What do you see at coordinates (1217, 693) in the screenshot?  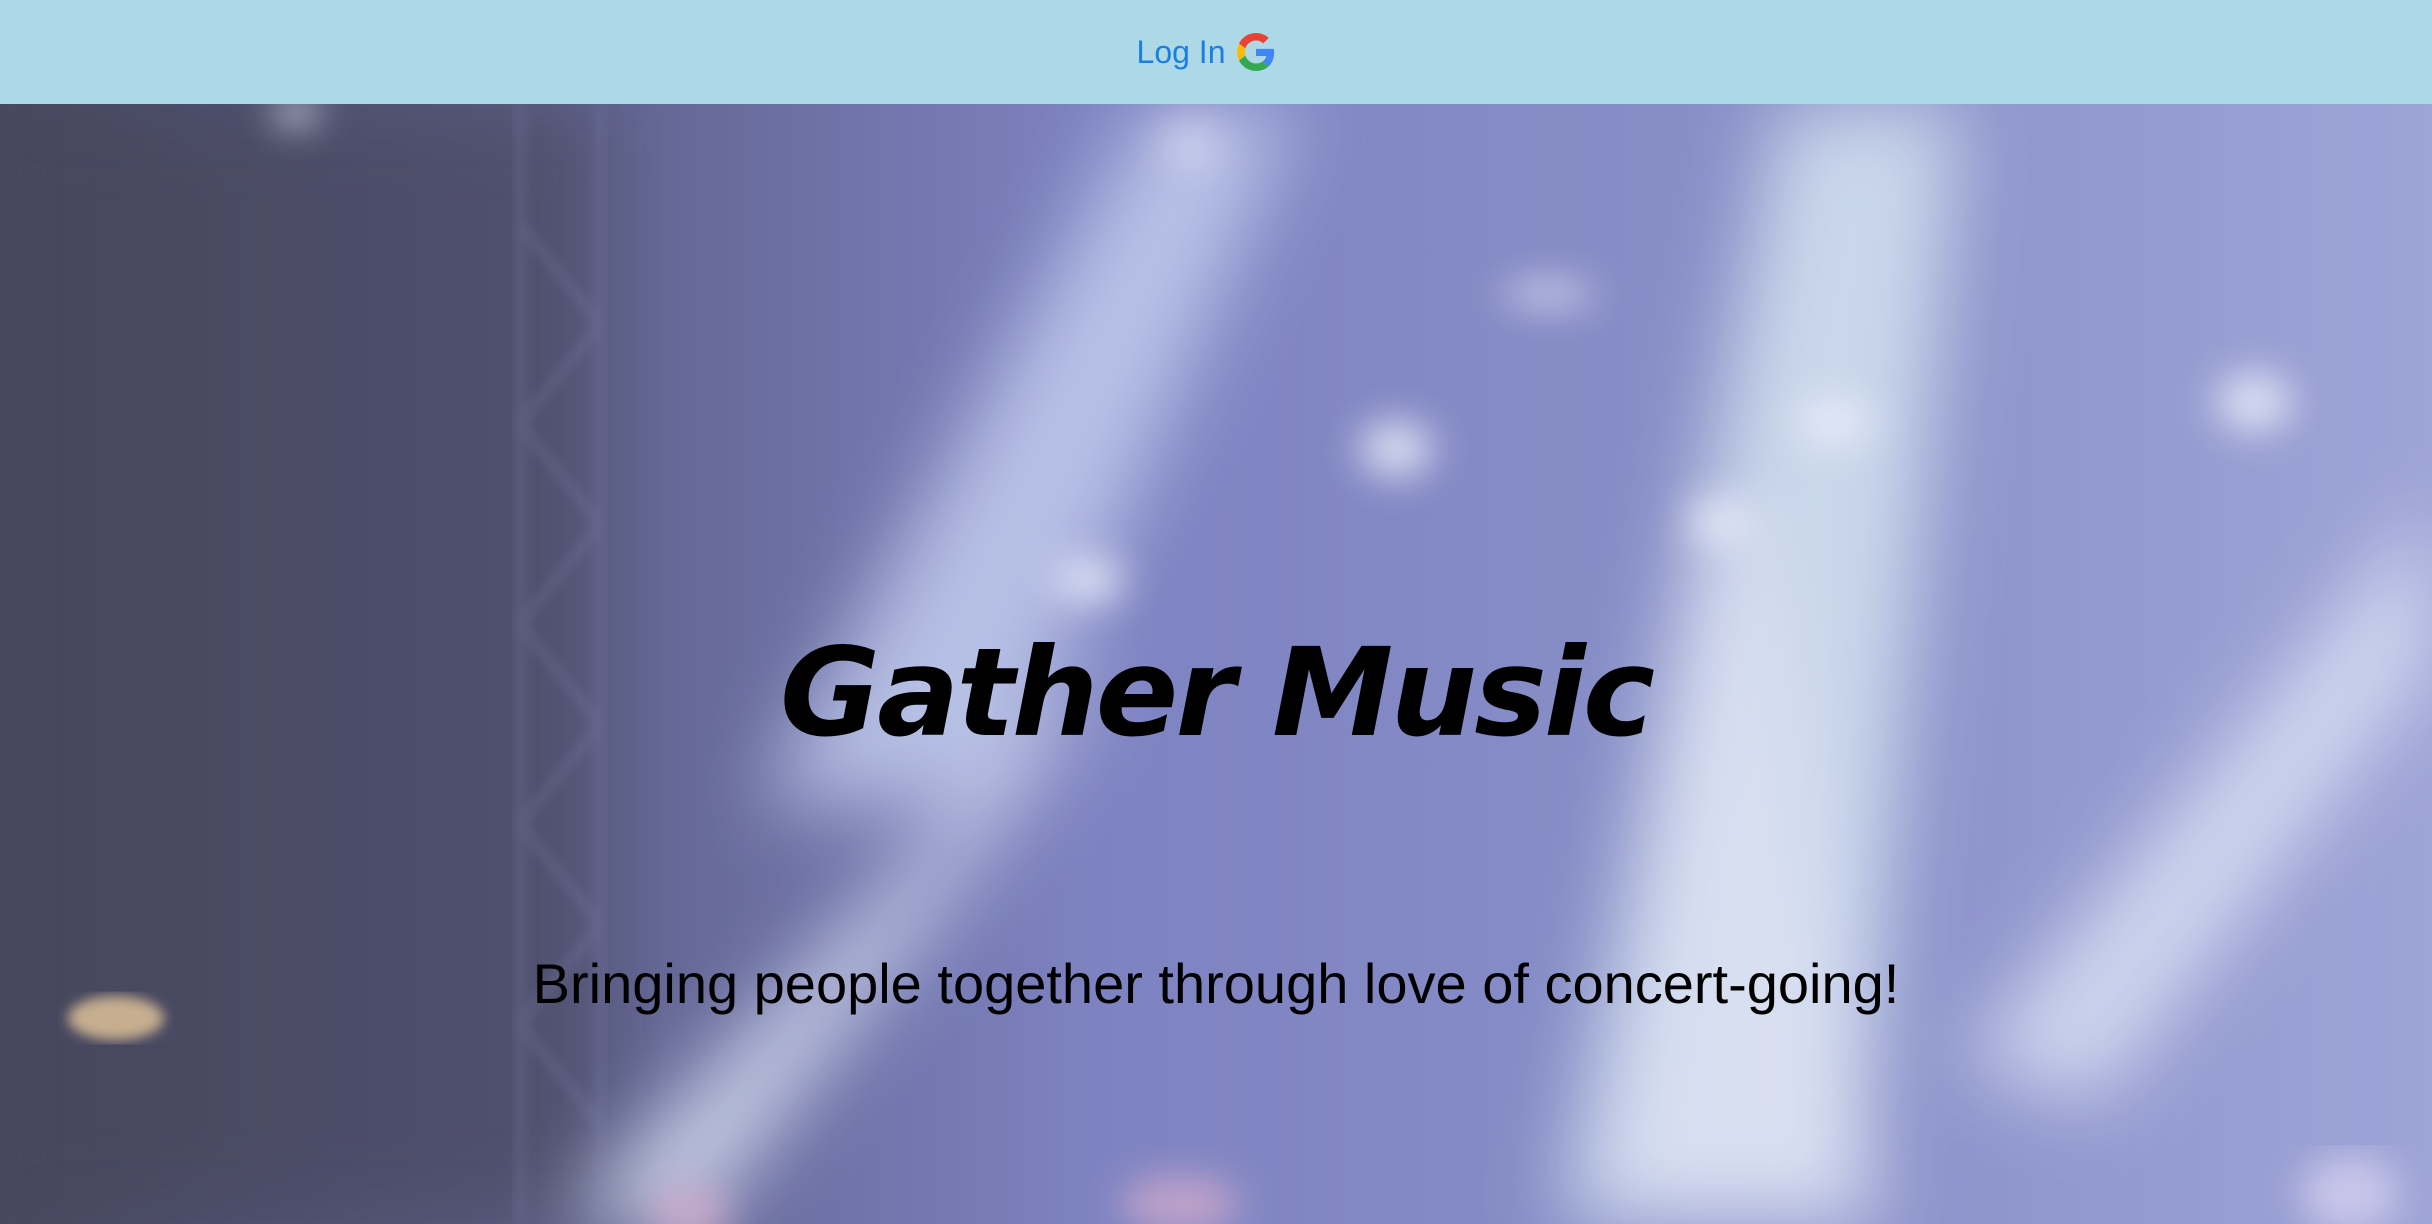 I see `hero-title: Gather Music` at bounding box center [1217, 693].